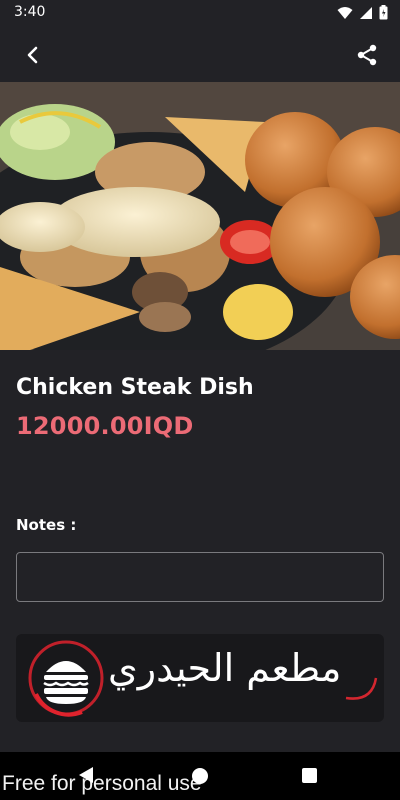 This screenshot has height=800, width=400. I want to click on top-app-bar, so click(200, 54).